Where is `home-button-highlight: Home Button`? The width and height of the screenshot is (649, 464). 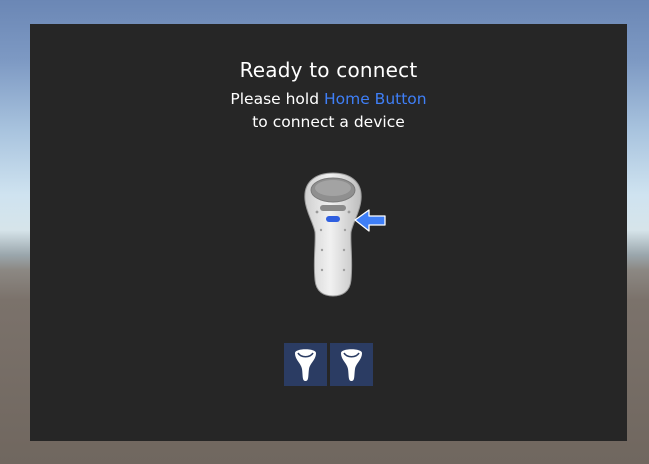 home-button-highlight: Home Button is located at coordinates (375, 99).